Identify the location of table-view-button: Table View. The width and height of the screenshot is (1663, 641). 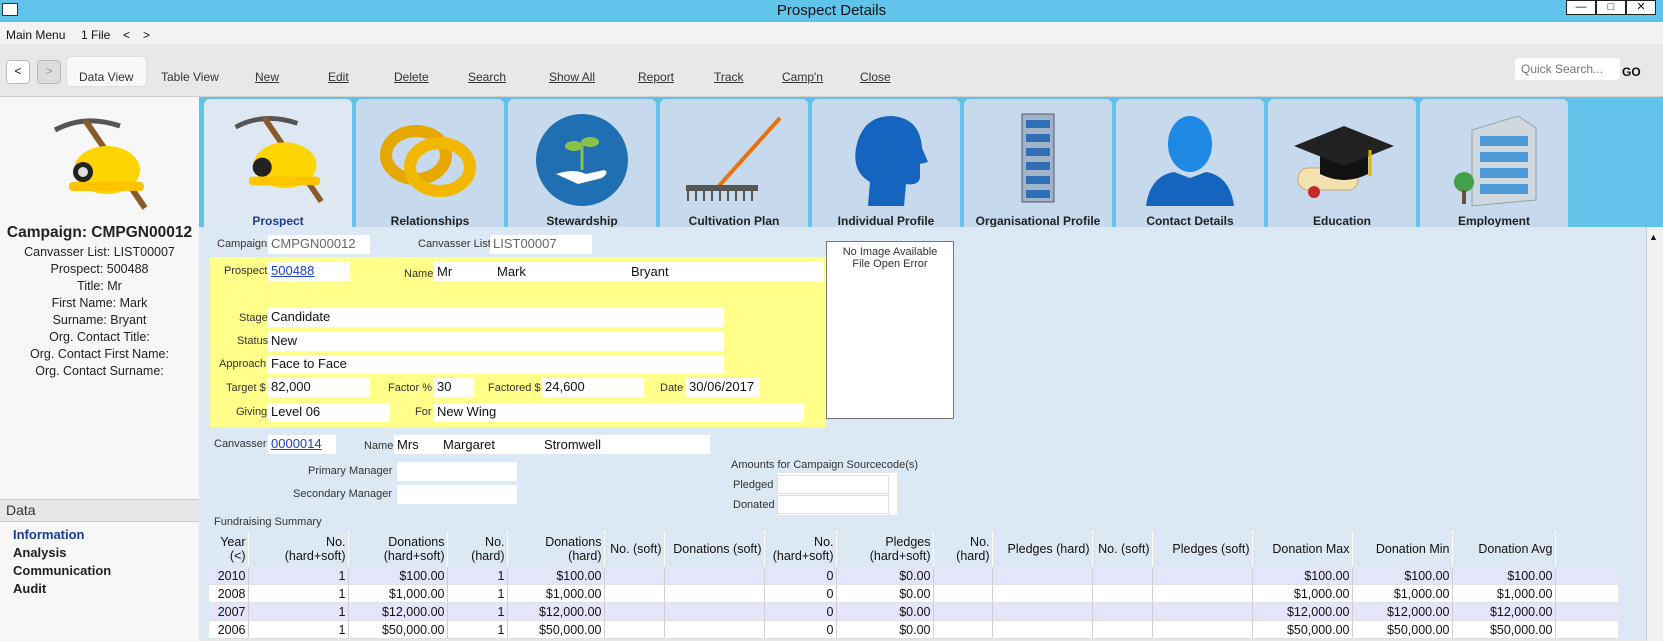
(190, 77).